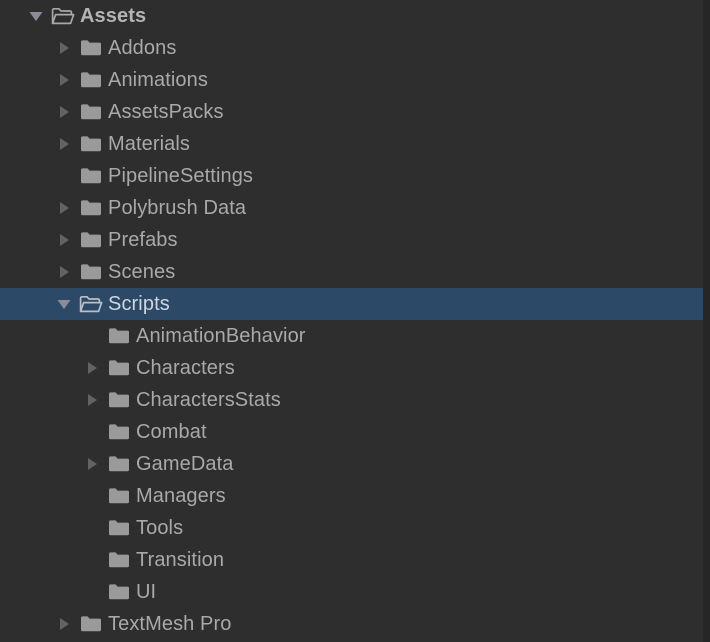 This screenshot has width=710, height=642. Describe the element at coordinates (355, 528) in the screenshot. I see `tree-row-tools: Tools` at that location.